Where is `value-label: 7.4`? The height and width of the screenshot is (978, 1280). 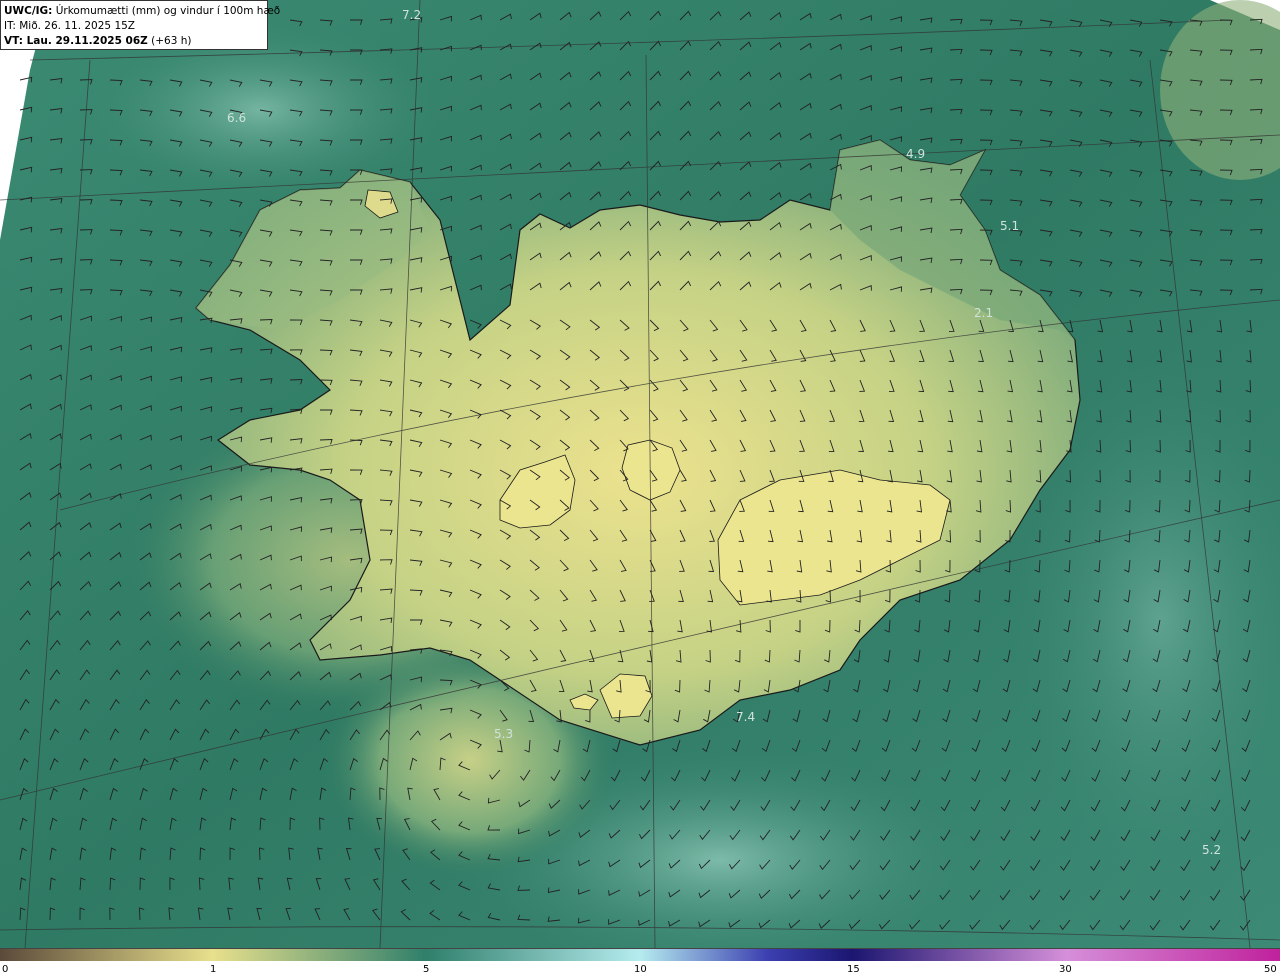
value-label: 7.4 is located at coordinates (746, 717).